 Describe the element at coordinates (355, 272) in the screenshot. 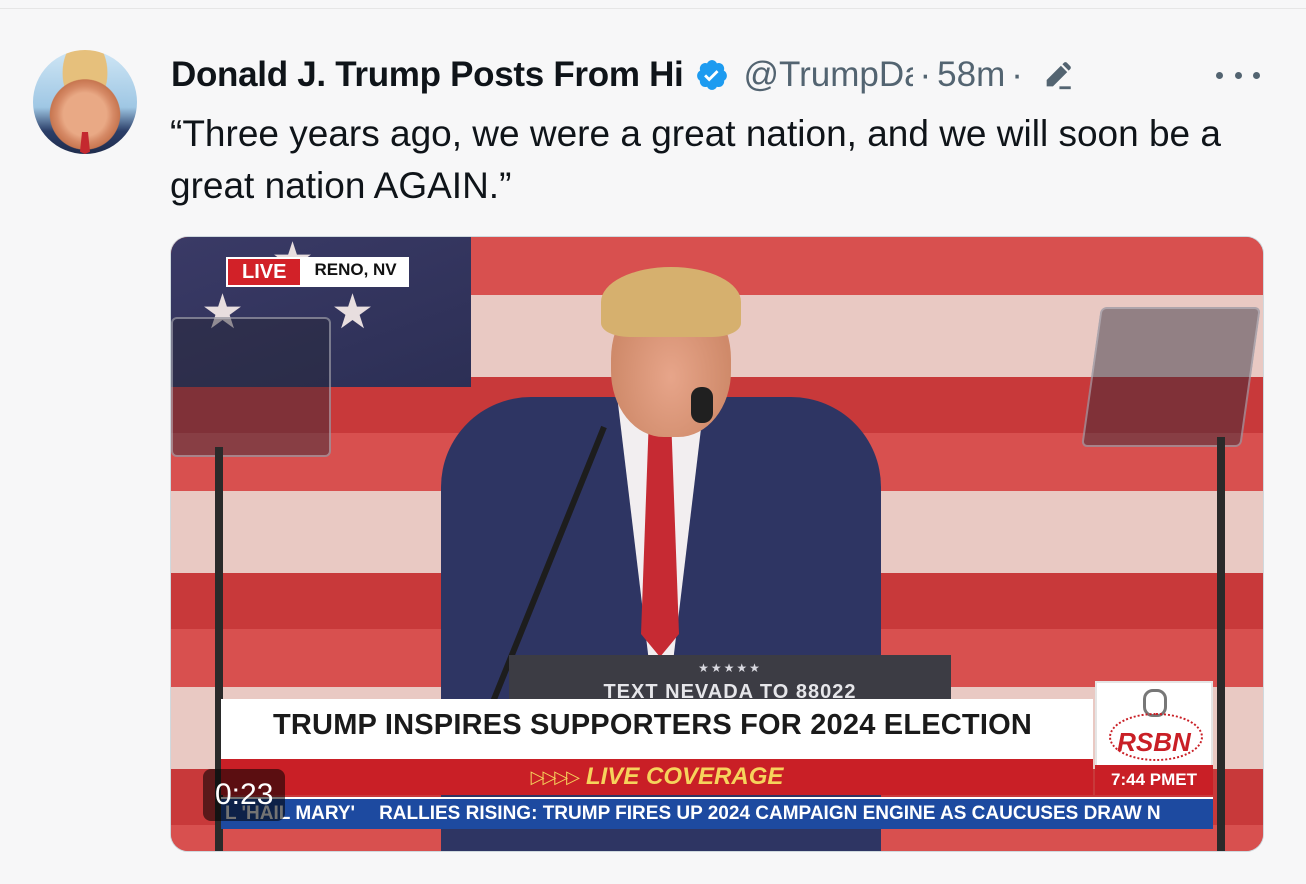

I see `location-label: RENO, NV` at that location.